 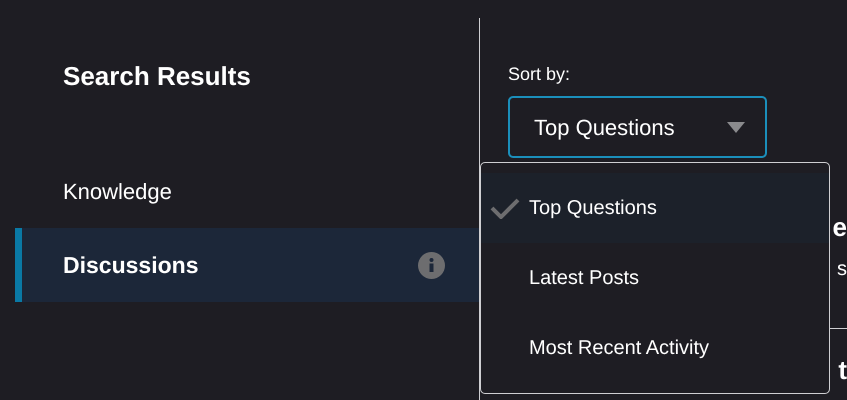 I want to click on result-title: e, so click(x=839, y=227).